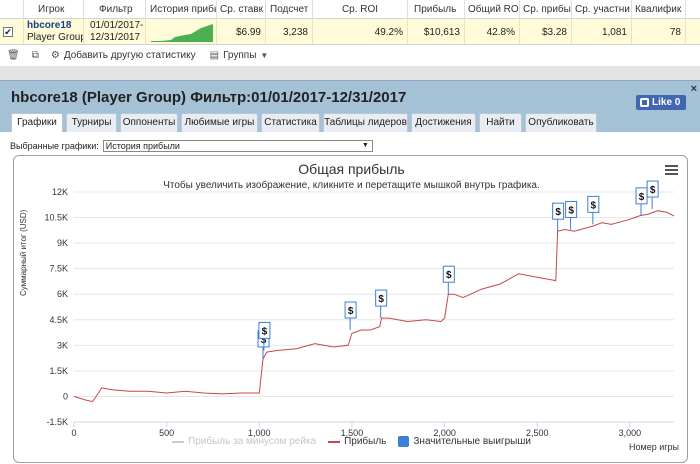 This screenshot has height=464, width=700. I want to click on col-scroll, so click(693, 9).